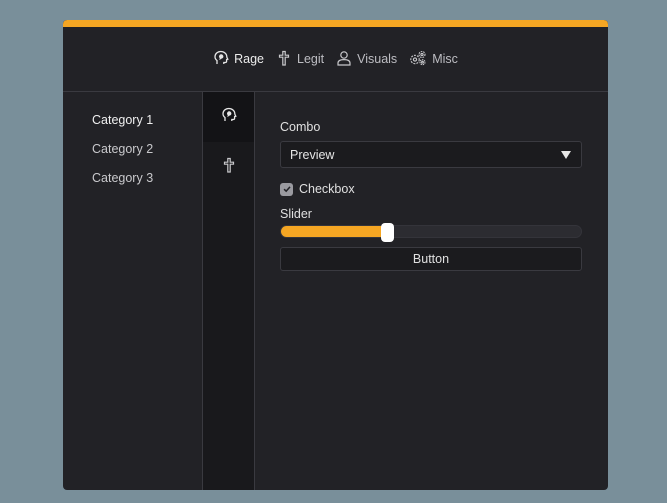 This screenshot has width=667, height=503. What do you see at coordinates (335, 23) in the screenshot?
I see `accent-bar` at bounding box center [335, 23].